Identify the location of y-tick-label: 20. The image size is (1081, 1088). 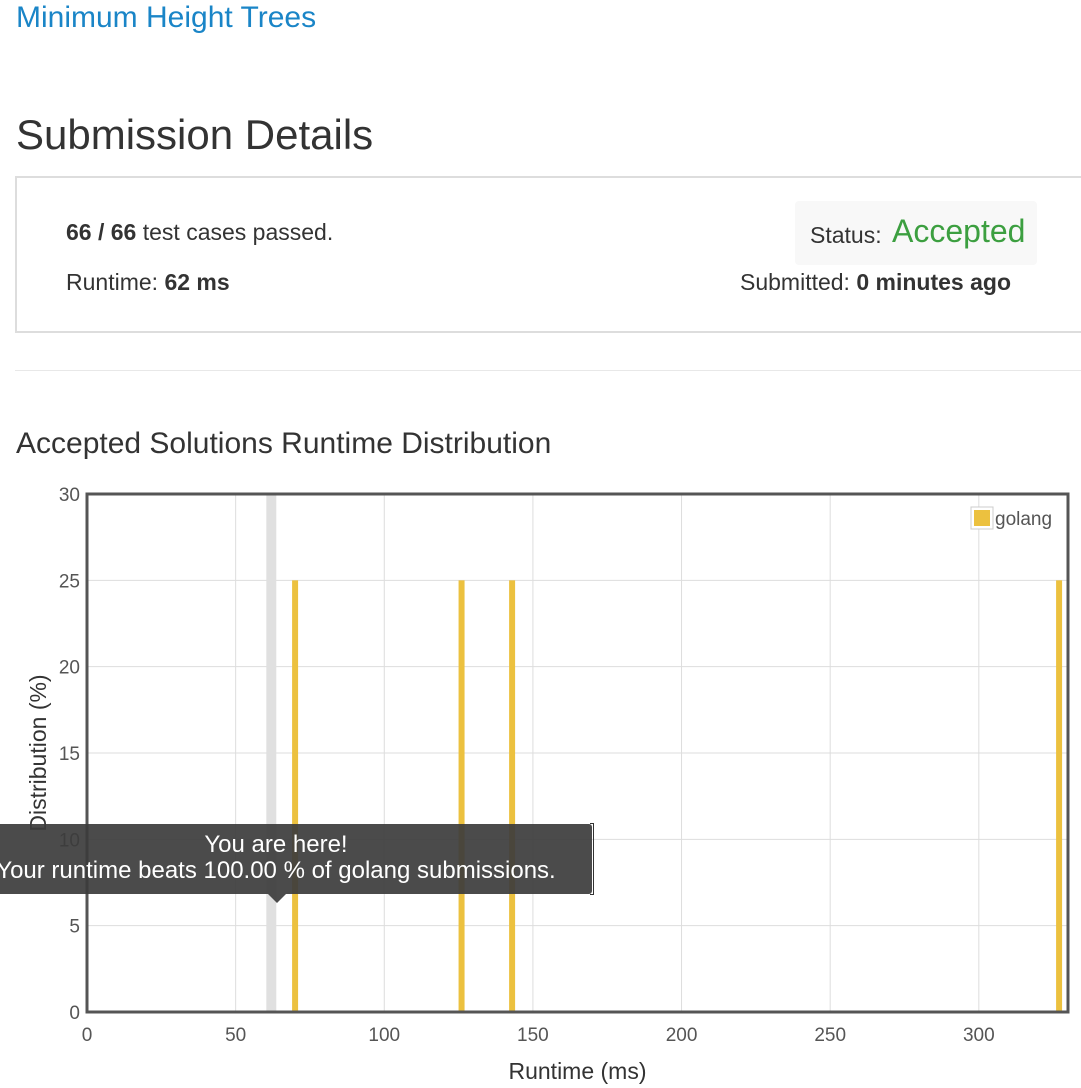
(69, 668).